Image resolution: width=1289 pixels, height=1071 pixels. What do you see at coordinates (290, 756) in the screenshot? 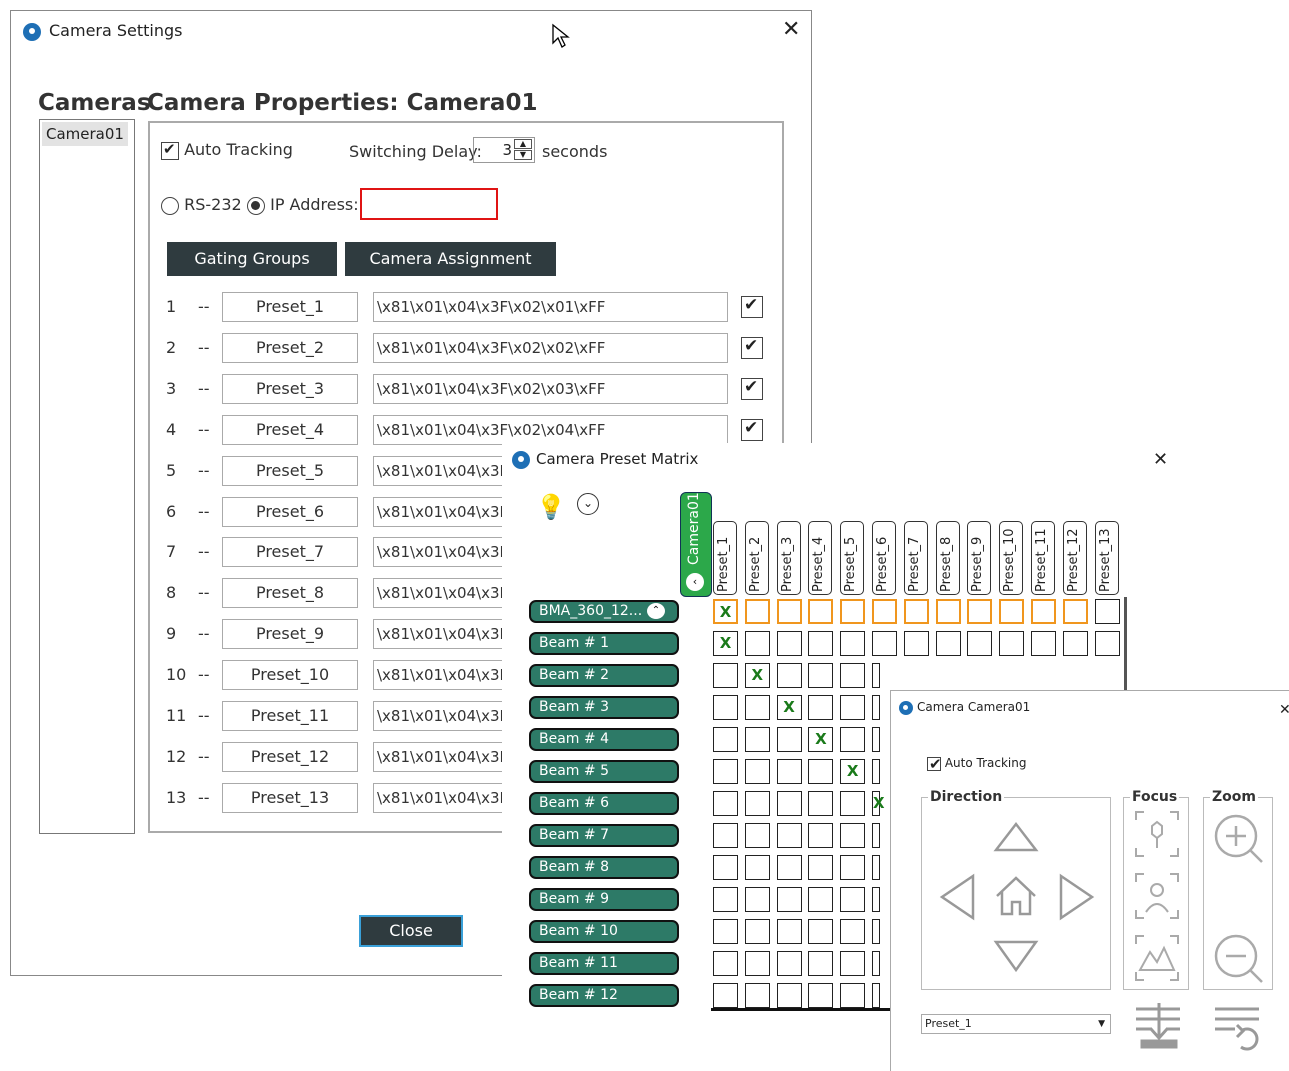
I see `preset-name-field: Preset_12` at bounding box center [290, 756].